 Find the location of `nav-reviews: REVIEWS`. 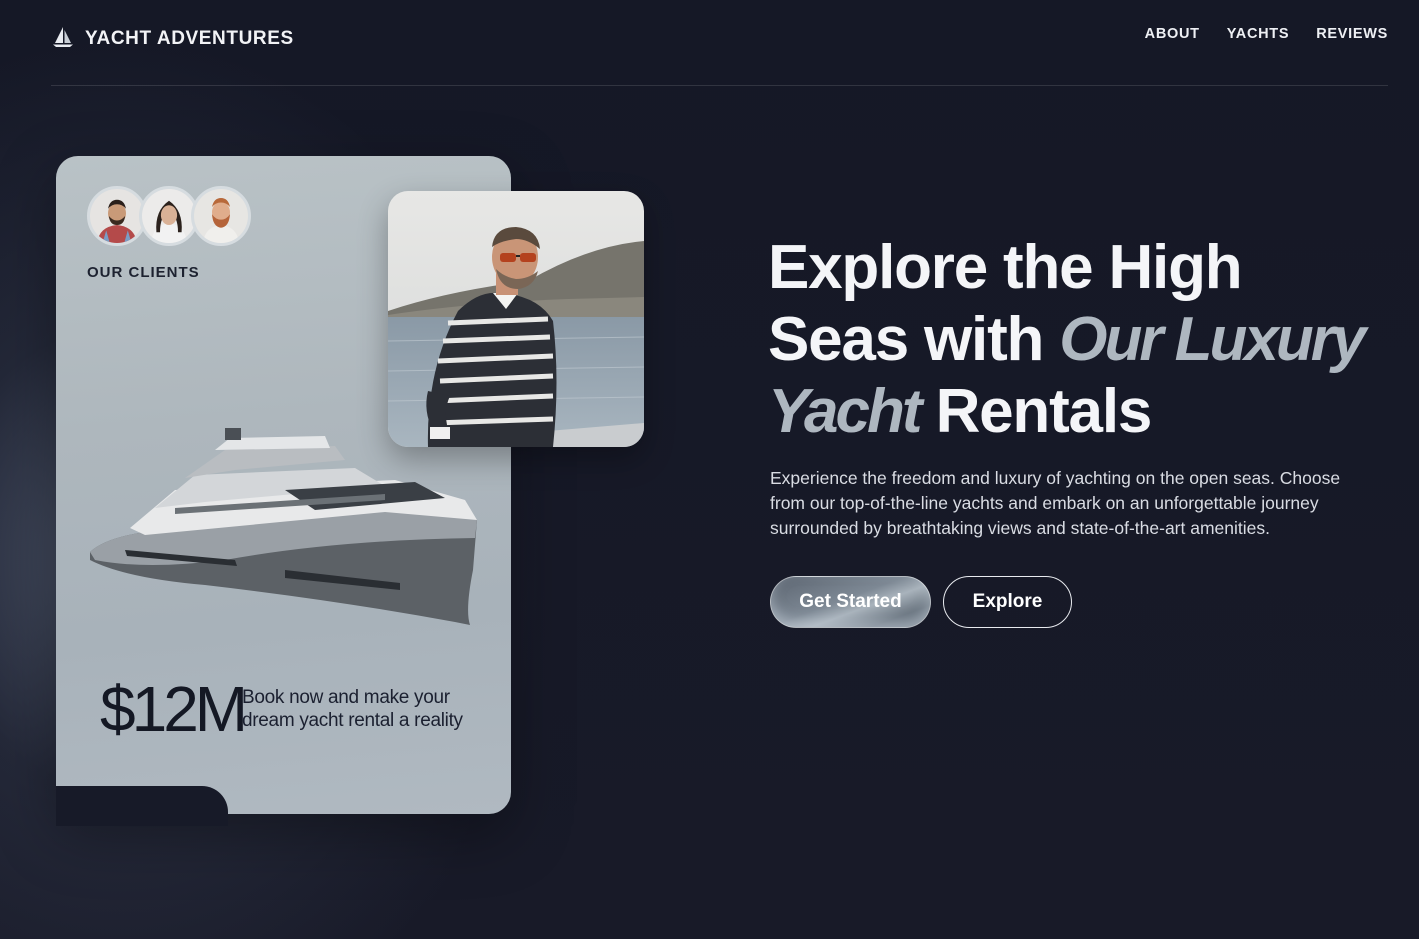

nav-reviews: REVIEWS is located at coordinates (1352, 34).